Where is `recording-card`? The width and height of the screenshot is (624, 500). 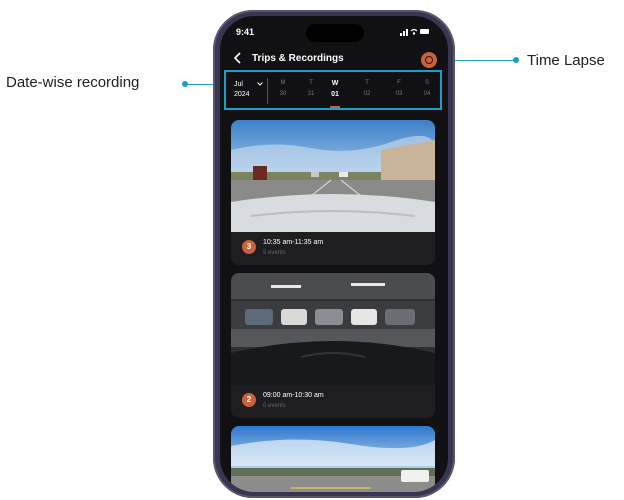
recording-card is located at coordinates (333, 459).